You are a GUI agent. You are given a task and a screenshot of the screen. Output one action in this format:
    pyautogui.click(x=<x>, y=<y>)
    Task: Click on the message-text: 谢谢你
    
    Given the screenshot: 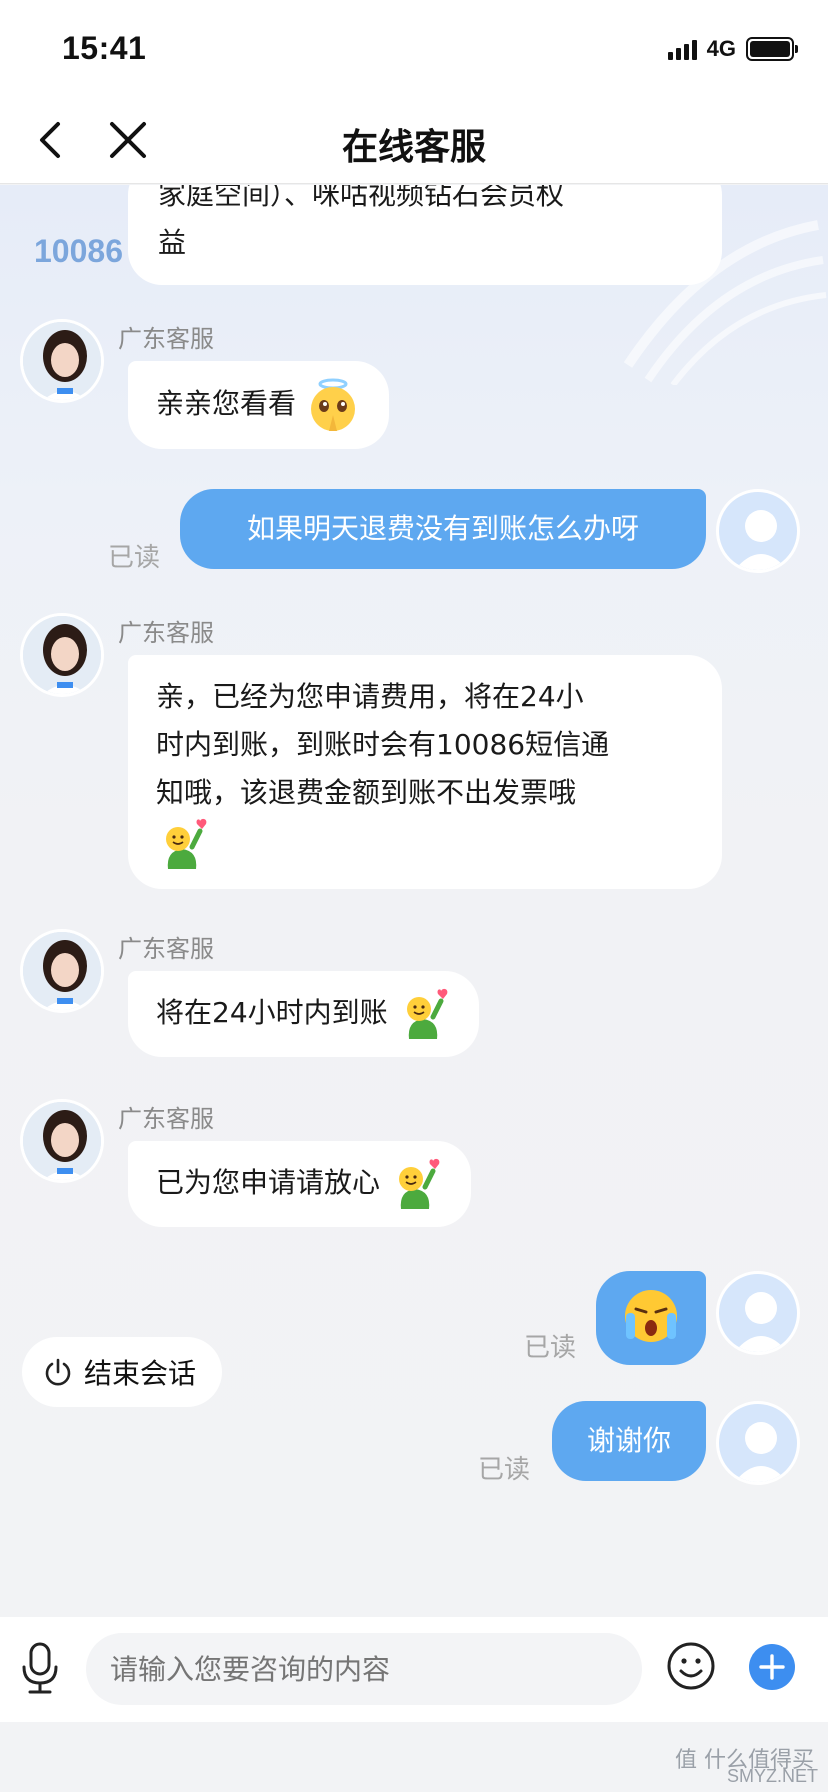 What is the action you would take?
    pyautogui.click(x=628, y=1440)
    